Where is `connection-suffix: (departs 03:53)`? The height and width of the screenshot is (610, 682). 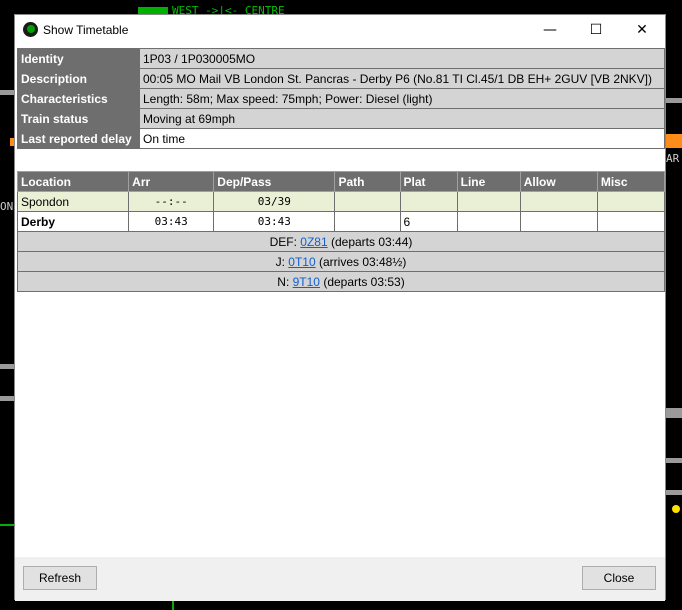 connection-suffix: (departs 03:53) is located at coordinates (362, 281).